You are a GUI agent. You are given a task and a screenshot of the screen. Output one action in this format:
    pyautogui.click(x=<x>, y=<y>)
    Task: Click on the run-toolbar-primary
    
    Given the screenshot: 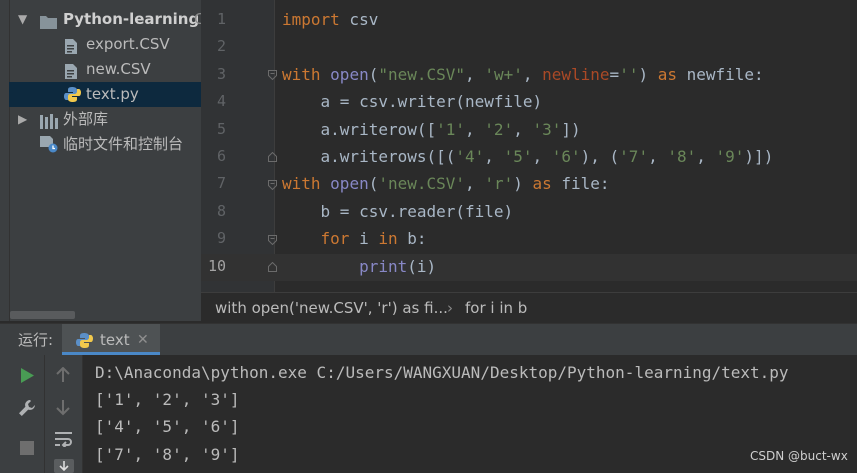 What is the action you would take?
    pyautogui.click(x=22, y=414)
    